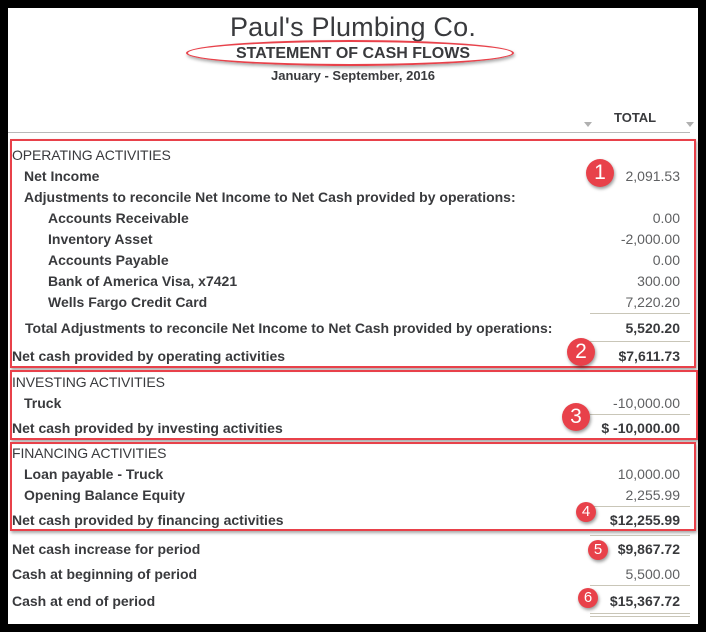 This screenshot has height=632, width=706. What do you see at coordinates (354, 405) in the screenshot?
I see `investing-highlight-box` at bounding box center [354, 405].